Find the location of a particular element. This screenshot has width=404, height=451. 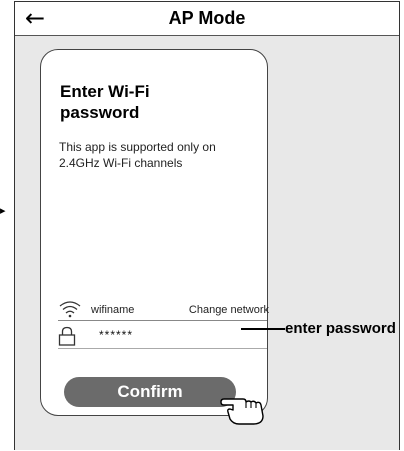

pointing-hand-icon is located at coordinates (242, 411).